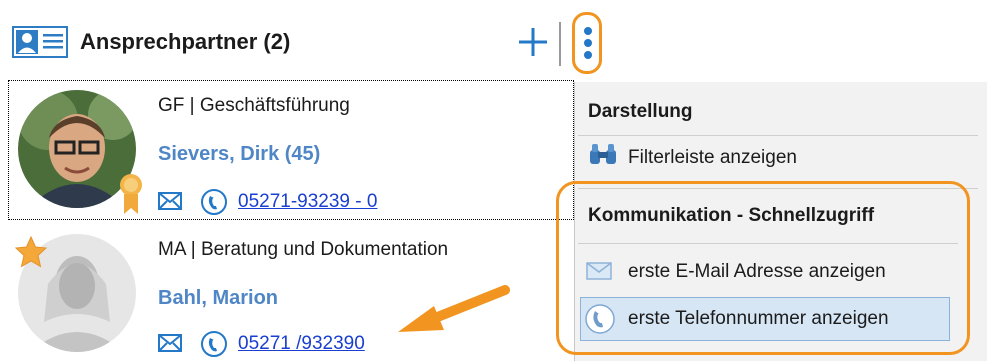 The width and height of the screenshot is (987, 361). What do you see at coordinates (40, 42) in the screenshot?
I see `contact-card-icon` at bounding box center [40, 42].